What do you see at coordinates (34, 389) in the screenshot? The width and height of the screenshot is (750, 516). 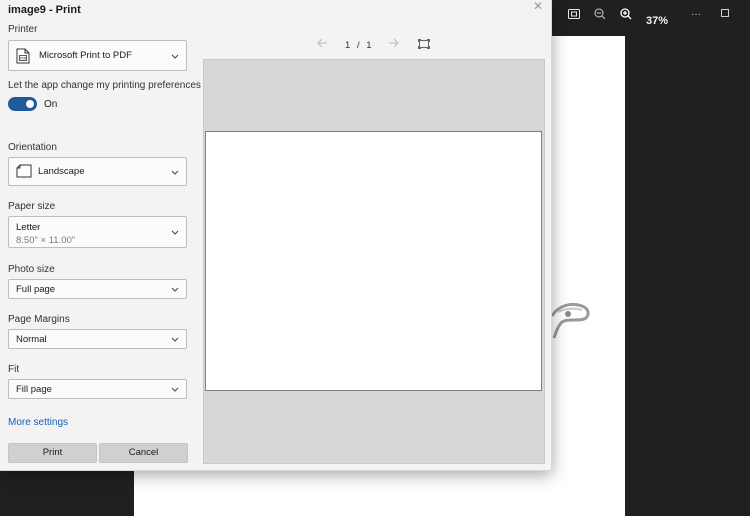 I see `fit-value: Fill page` at bounding box center [34, 389].